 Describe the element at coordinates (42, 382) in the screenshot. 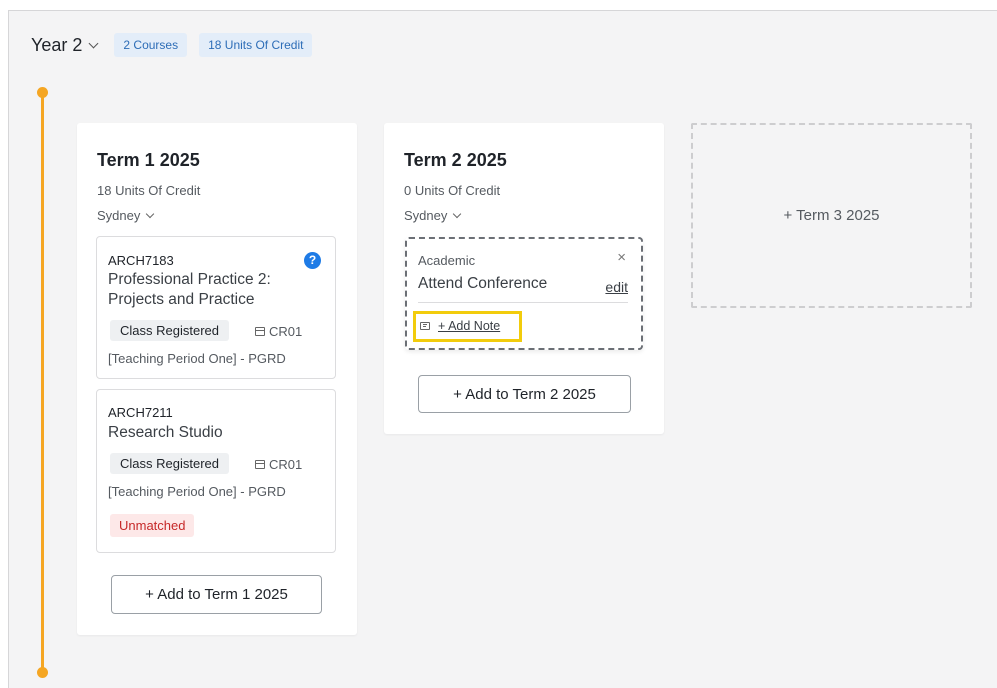

I see `timeline-line` at that location.